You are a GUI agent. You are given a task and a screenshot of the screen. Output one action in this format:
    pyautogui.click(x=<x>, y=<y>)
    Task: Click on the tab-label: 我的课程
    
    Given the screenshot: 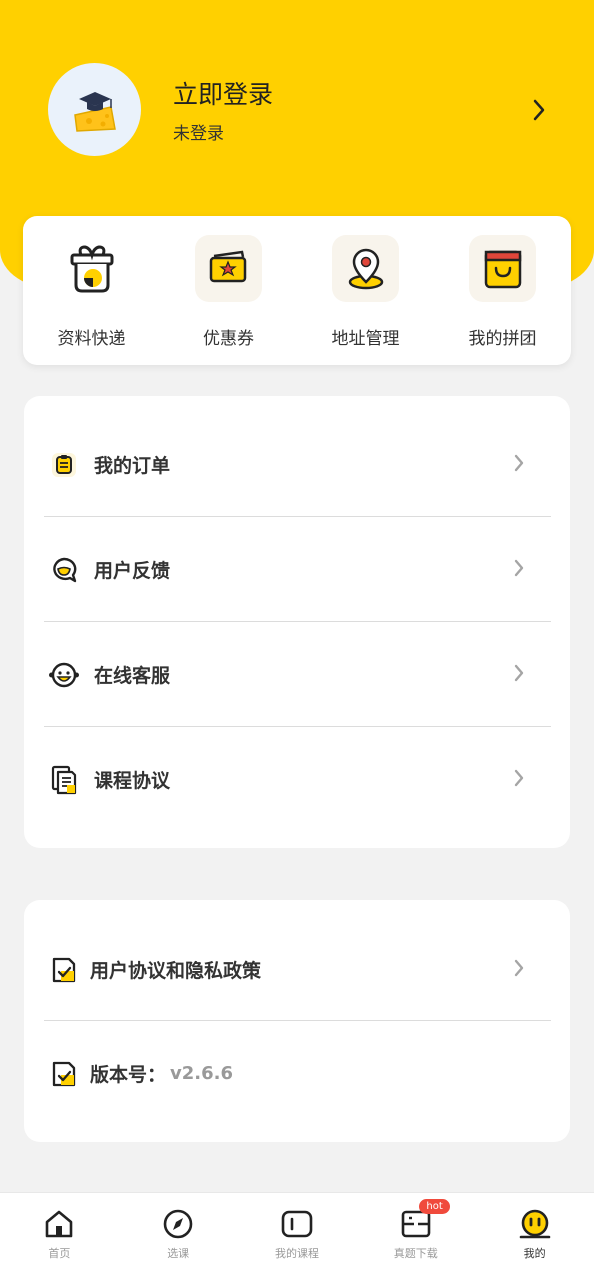 What is the action you would take?
    pyautogui.click(x=296, y=1253)
    